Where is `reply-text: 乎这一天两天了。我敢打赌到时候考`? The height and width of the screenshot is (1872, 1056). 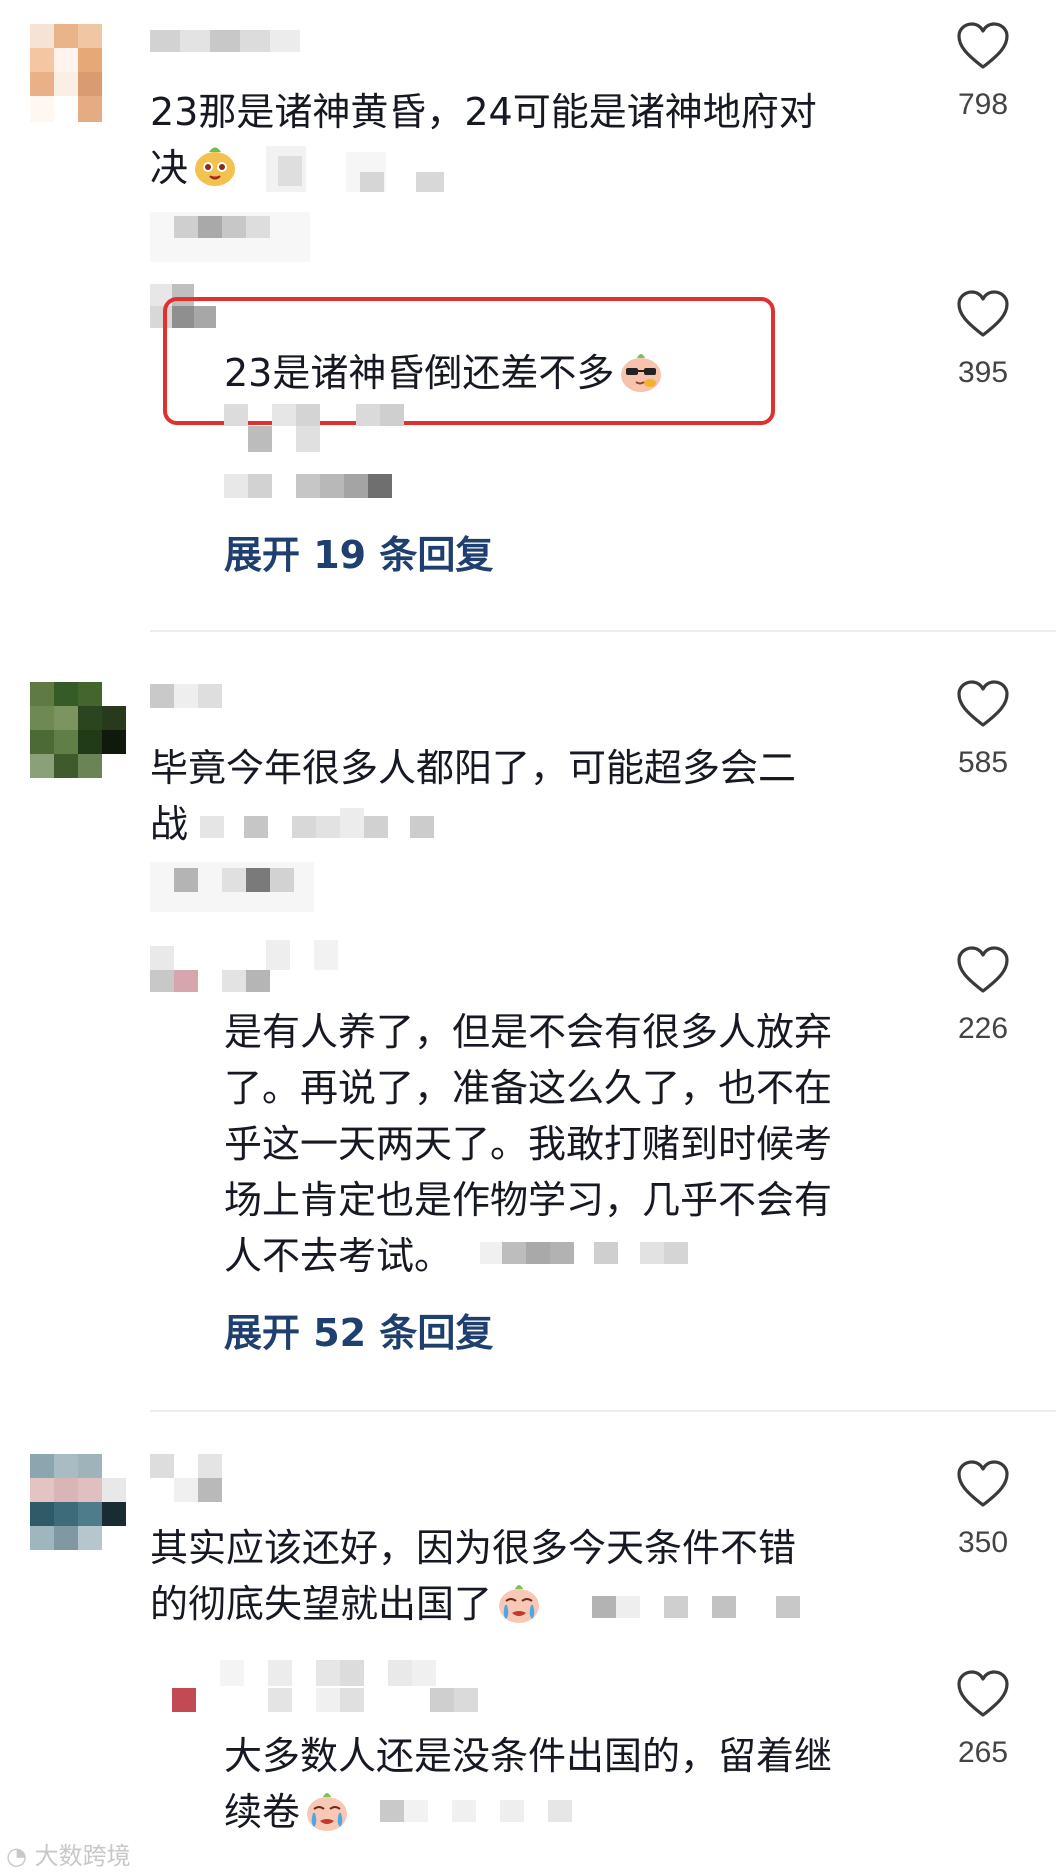
reply-text: 乎这一天两天了。我敢打赌到时候考 is located at coordinates (528, 1144).